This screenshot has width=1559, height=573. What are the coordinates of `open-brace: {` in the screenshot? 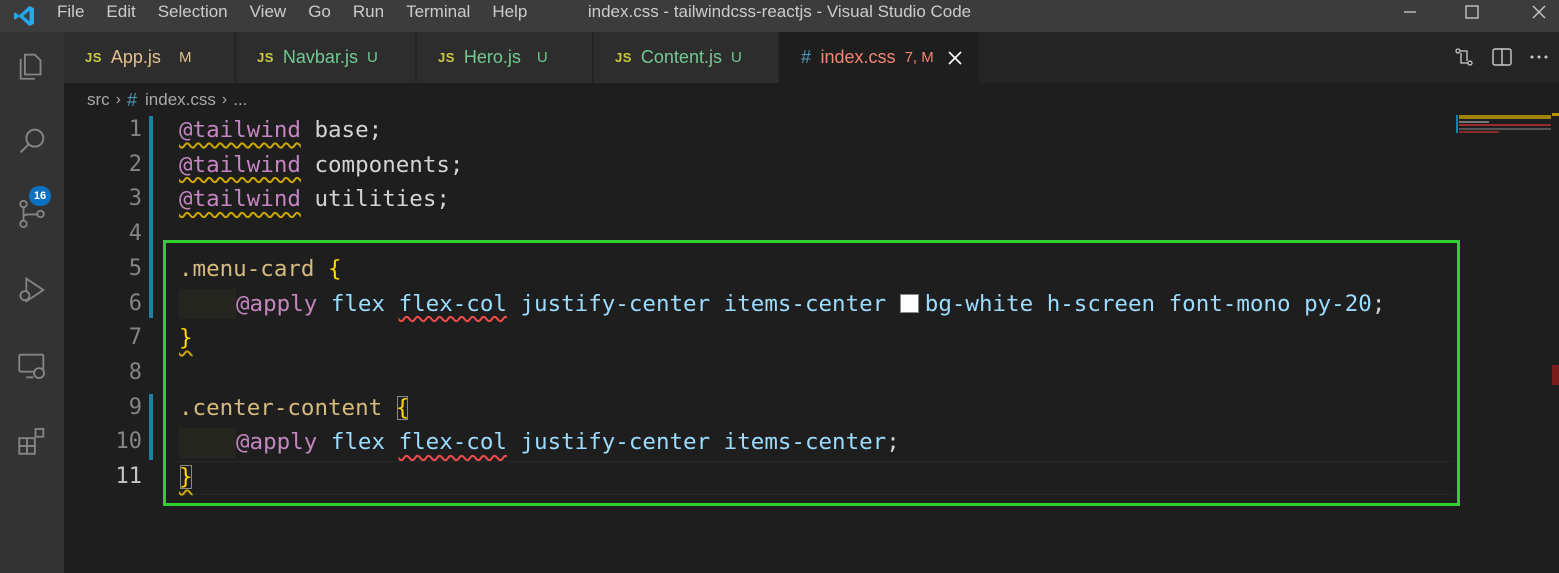 It's located at (335, 268).